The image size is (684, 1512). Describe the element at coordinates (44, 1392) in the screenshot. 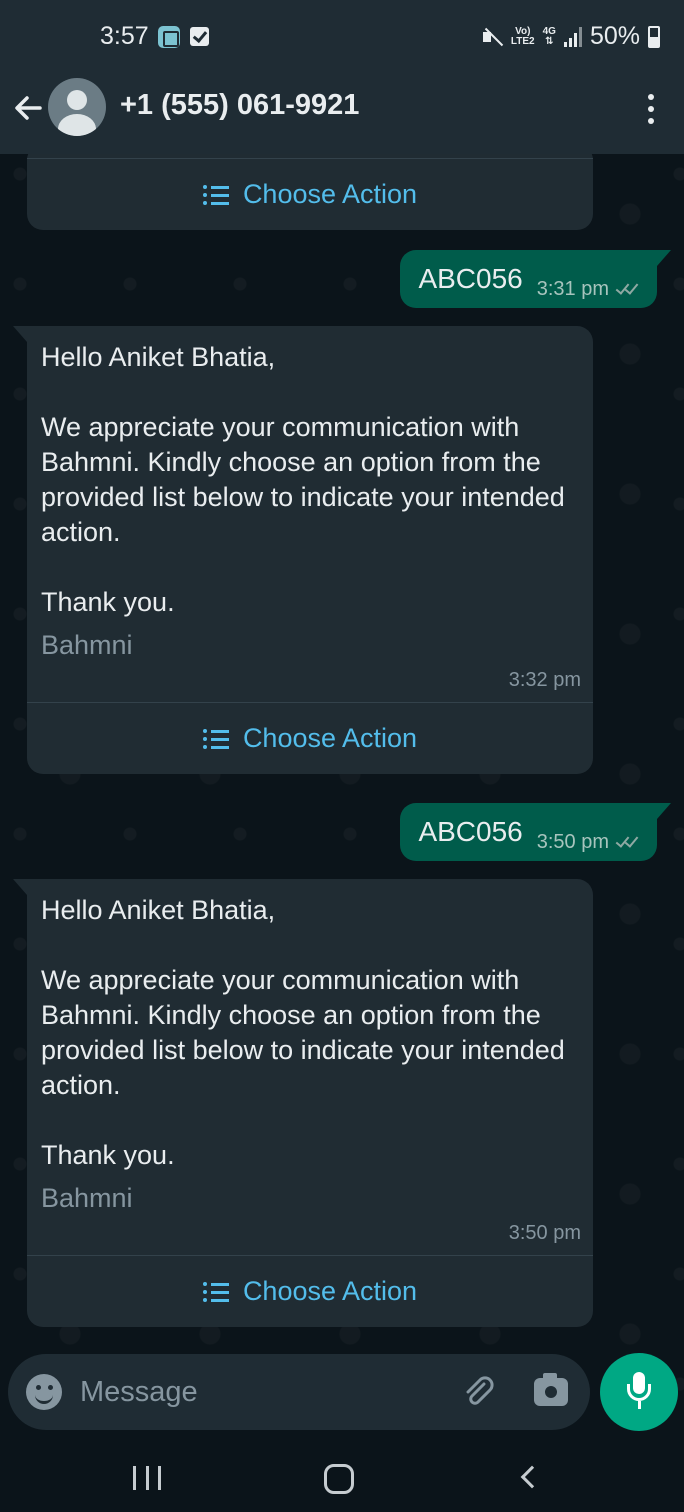

I see `emoji-icon` at that location.